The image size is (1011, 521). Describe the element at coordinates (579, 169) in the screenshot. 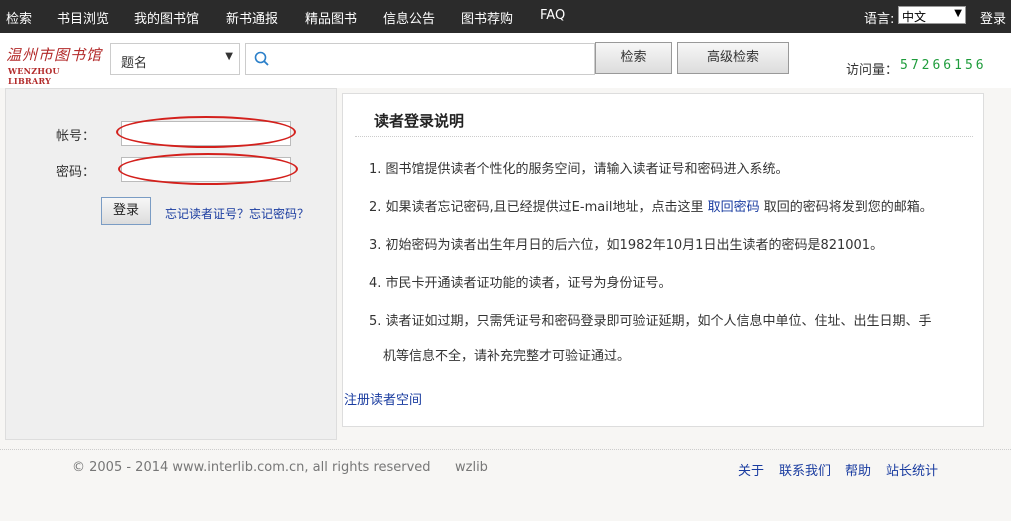

I see `instruction-item: 1. 图书馆提供读者个性化的服务空间，请输入读者证号和密码进入系统。` at that location.